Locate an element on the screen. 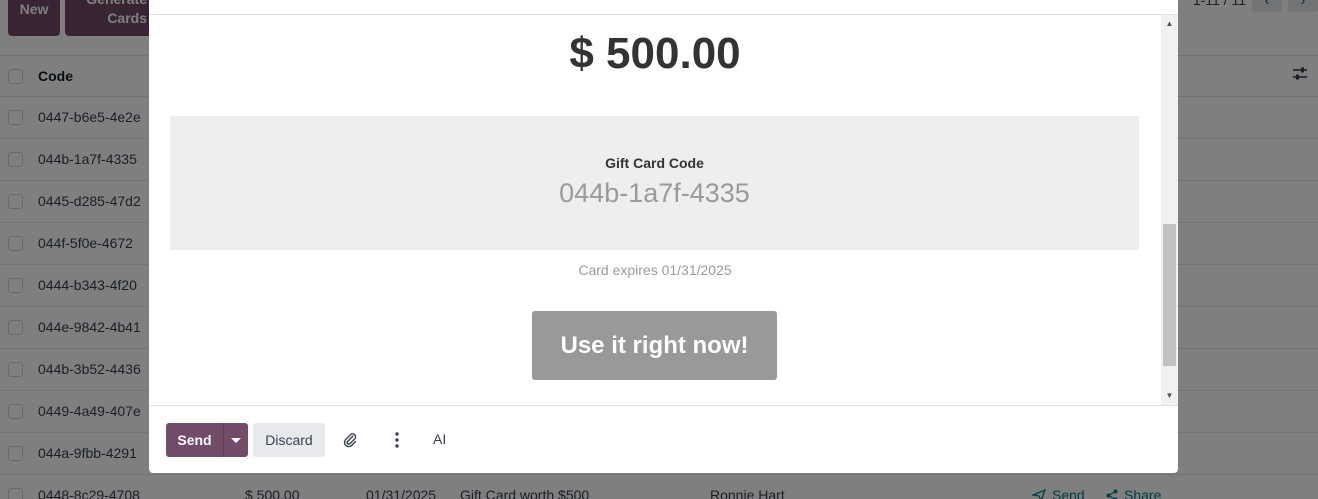 This screenshot has height=499, width=1318. card-expiration-text: Card expires 01/31/2025 is located at coordinates (655, 270).